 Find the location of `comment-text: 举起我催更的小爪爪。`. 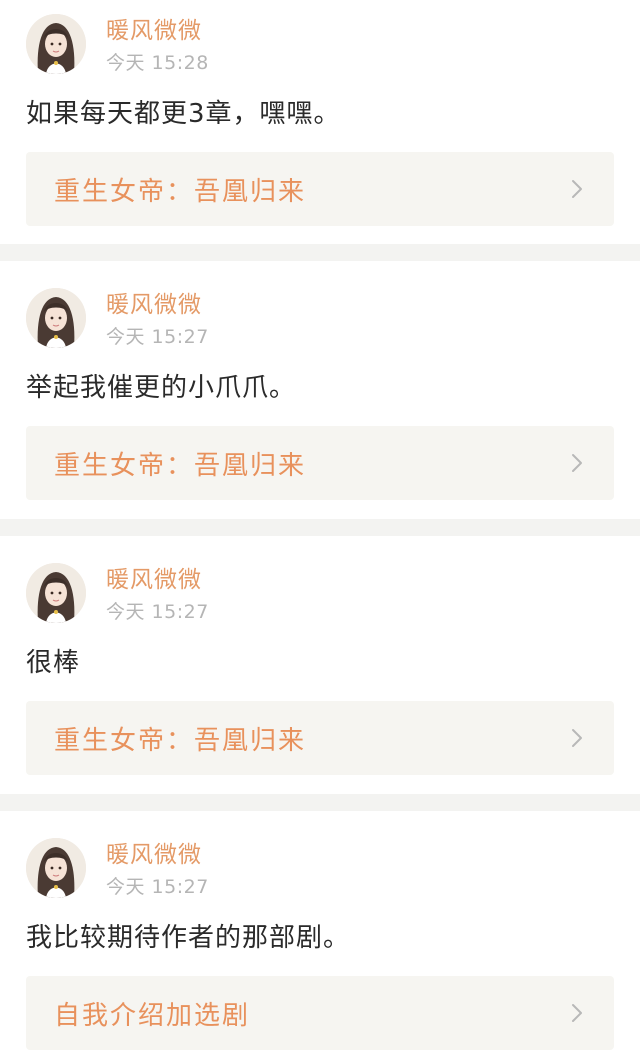

comment-text: 举起我催更的小爪爪。 is located at coordinates (161, 388).